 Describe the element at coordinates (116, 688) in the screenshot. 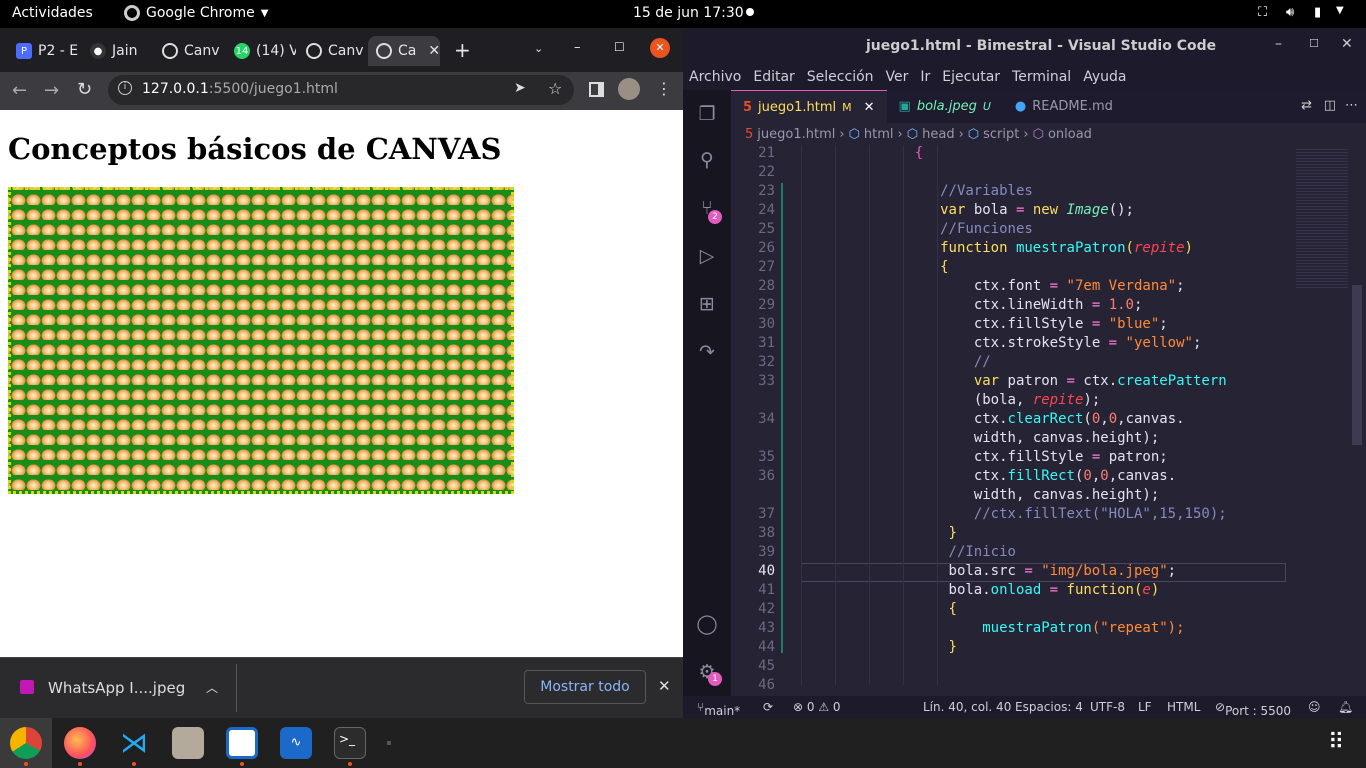

I see `download-item: WhatsApp I....jpeg` at that location.